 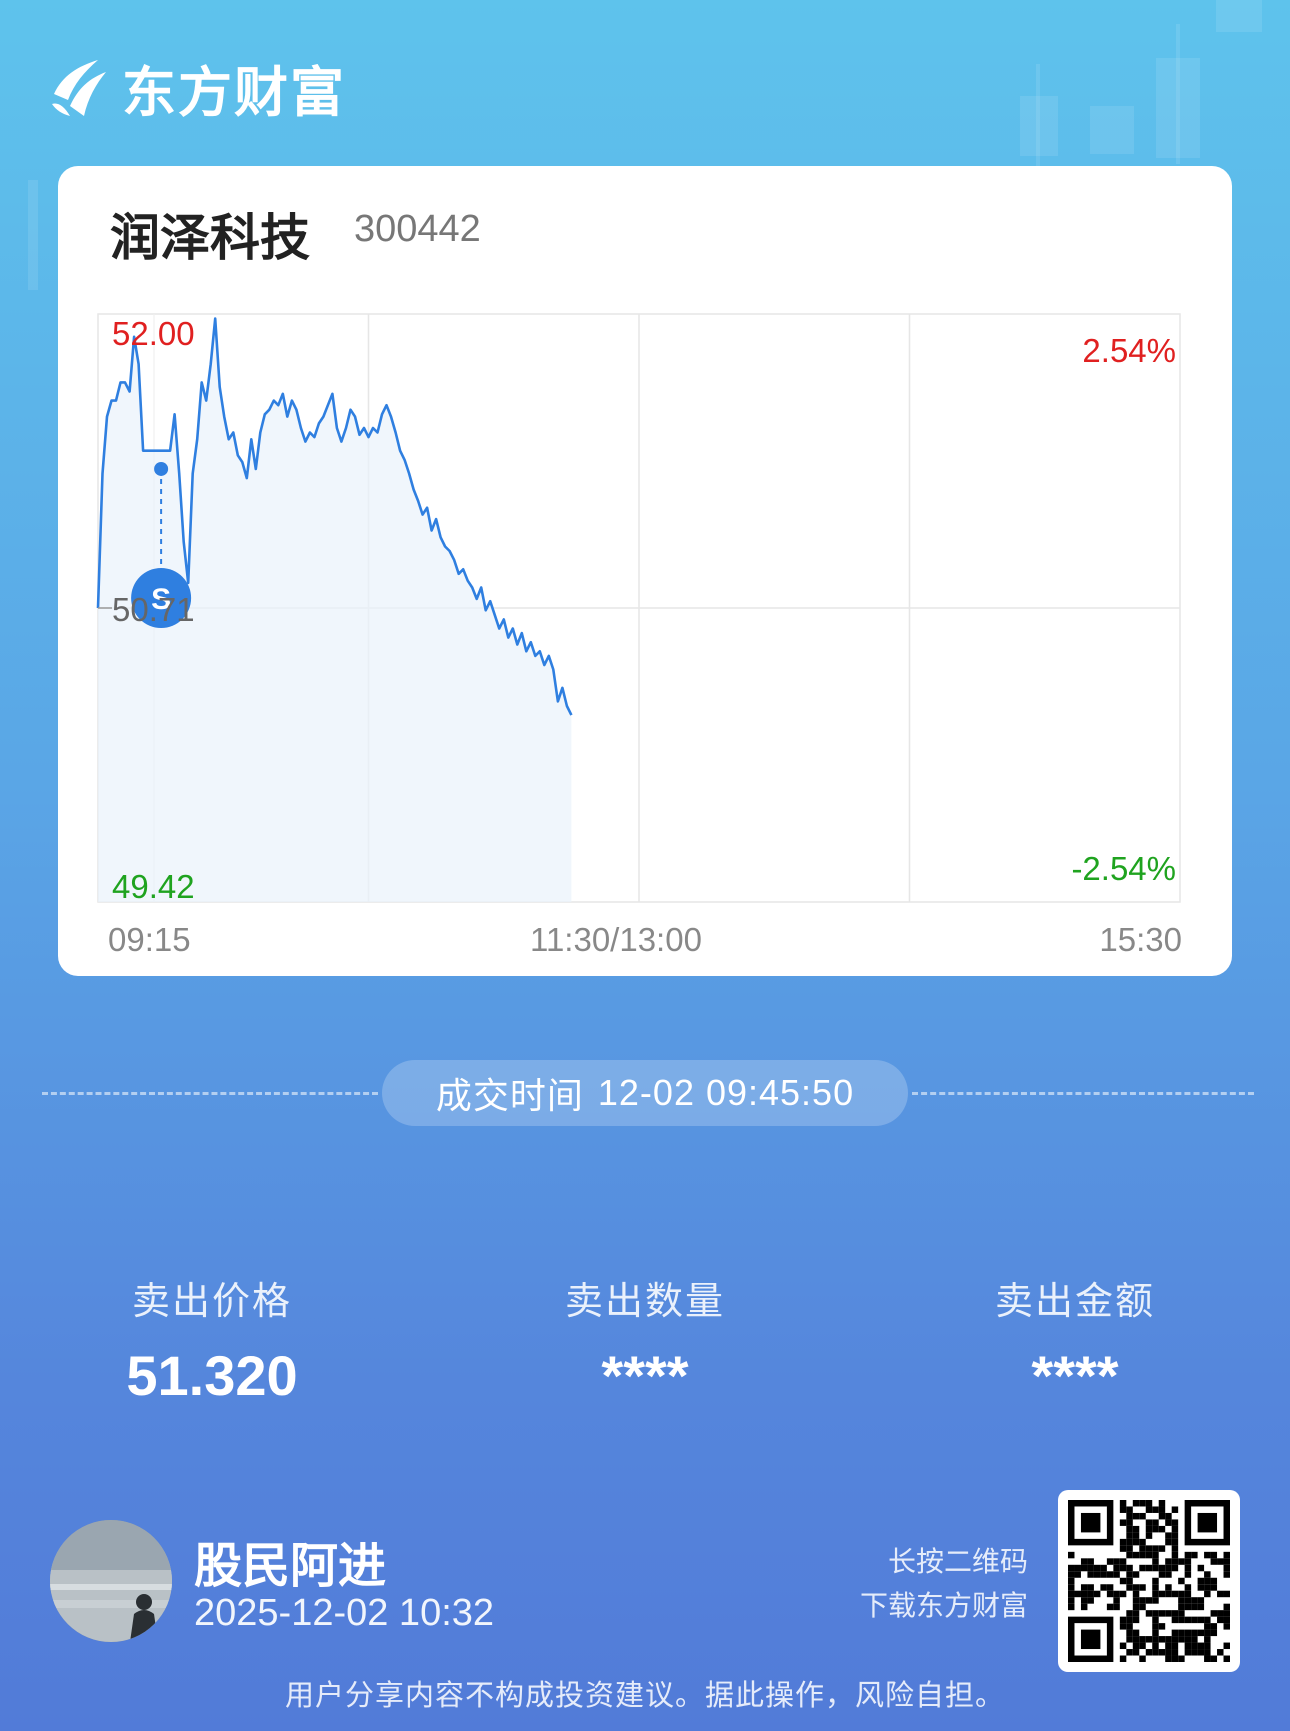 I want to click on sell-amount-label: 卖出金额, so click(x=1074, y=1301).